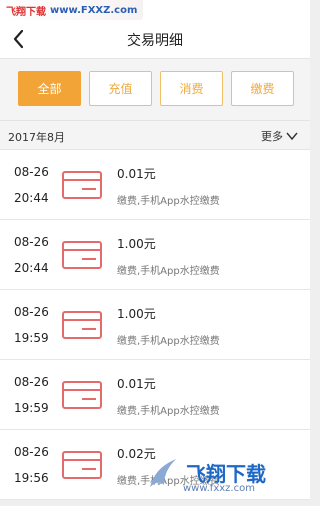 The height and width of the screenshot is (506, 320). What do you see at coordinates (262, 88) in the screenshot?
I see `tab-payment: 缴费` at bounding box center [262, 88].